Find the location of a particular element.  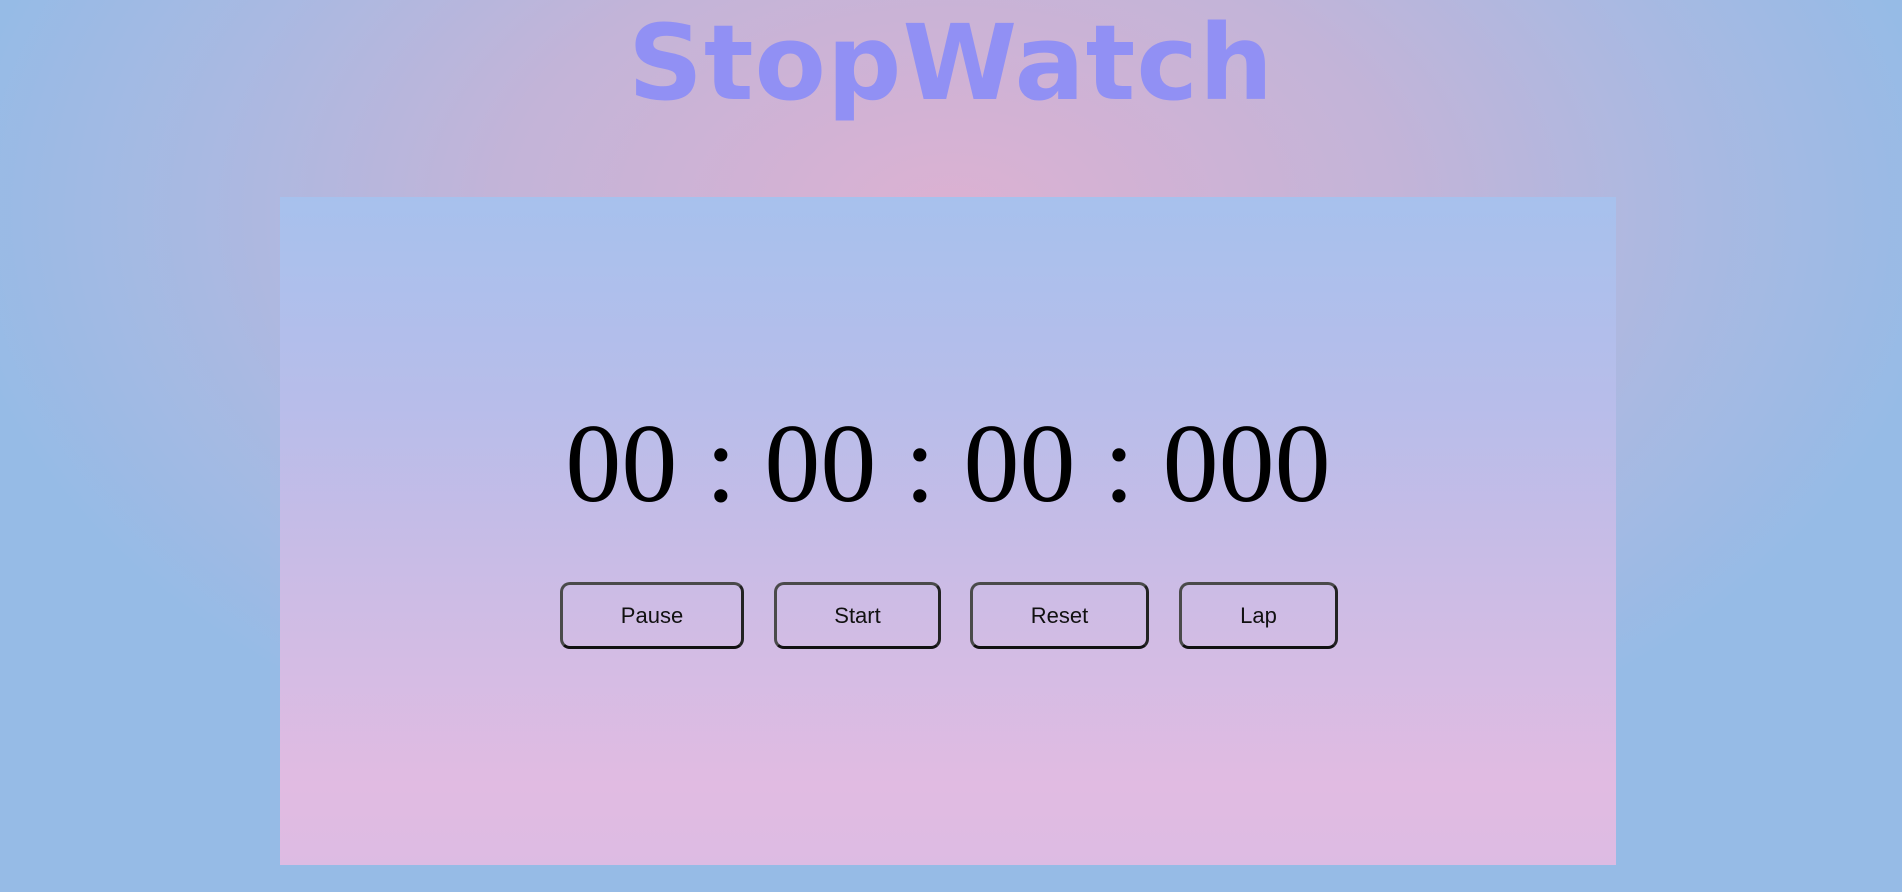

pause-button: Pause is located at coordinates (652, 615).